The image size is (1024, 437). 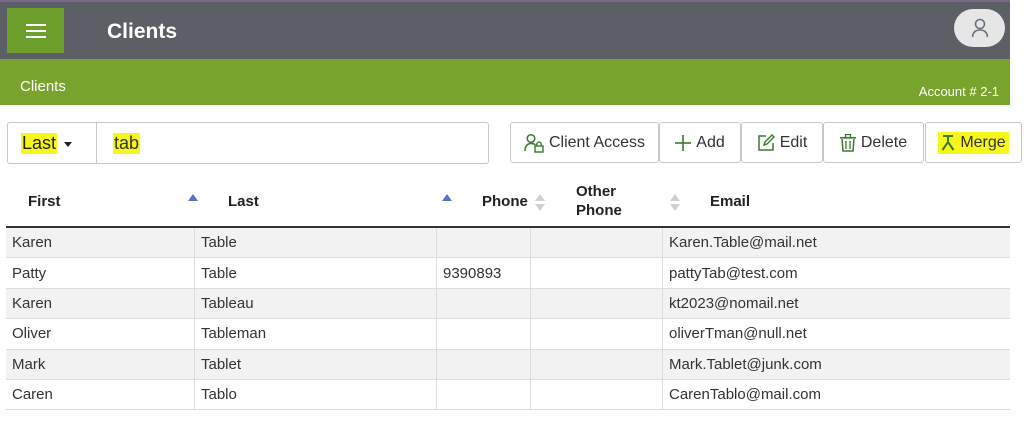 I want to click on cell-last: Tableman, so click(x=316, y=334).